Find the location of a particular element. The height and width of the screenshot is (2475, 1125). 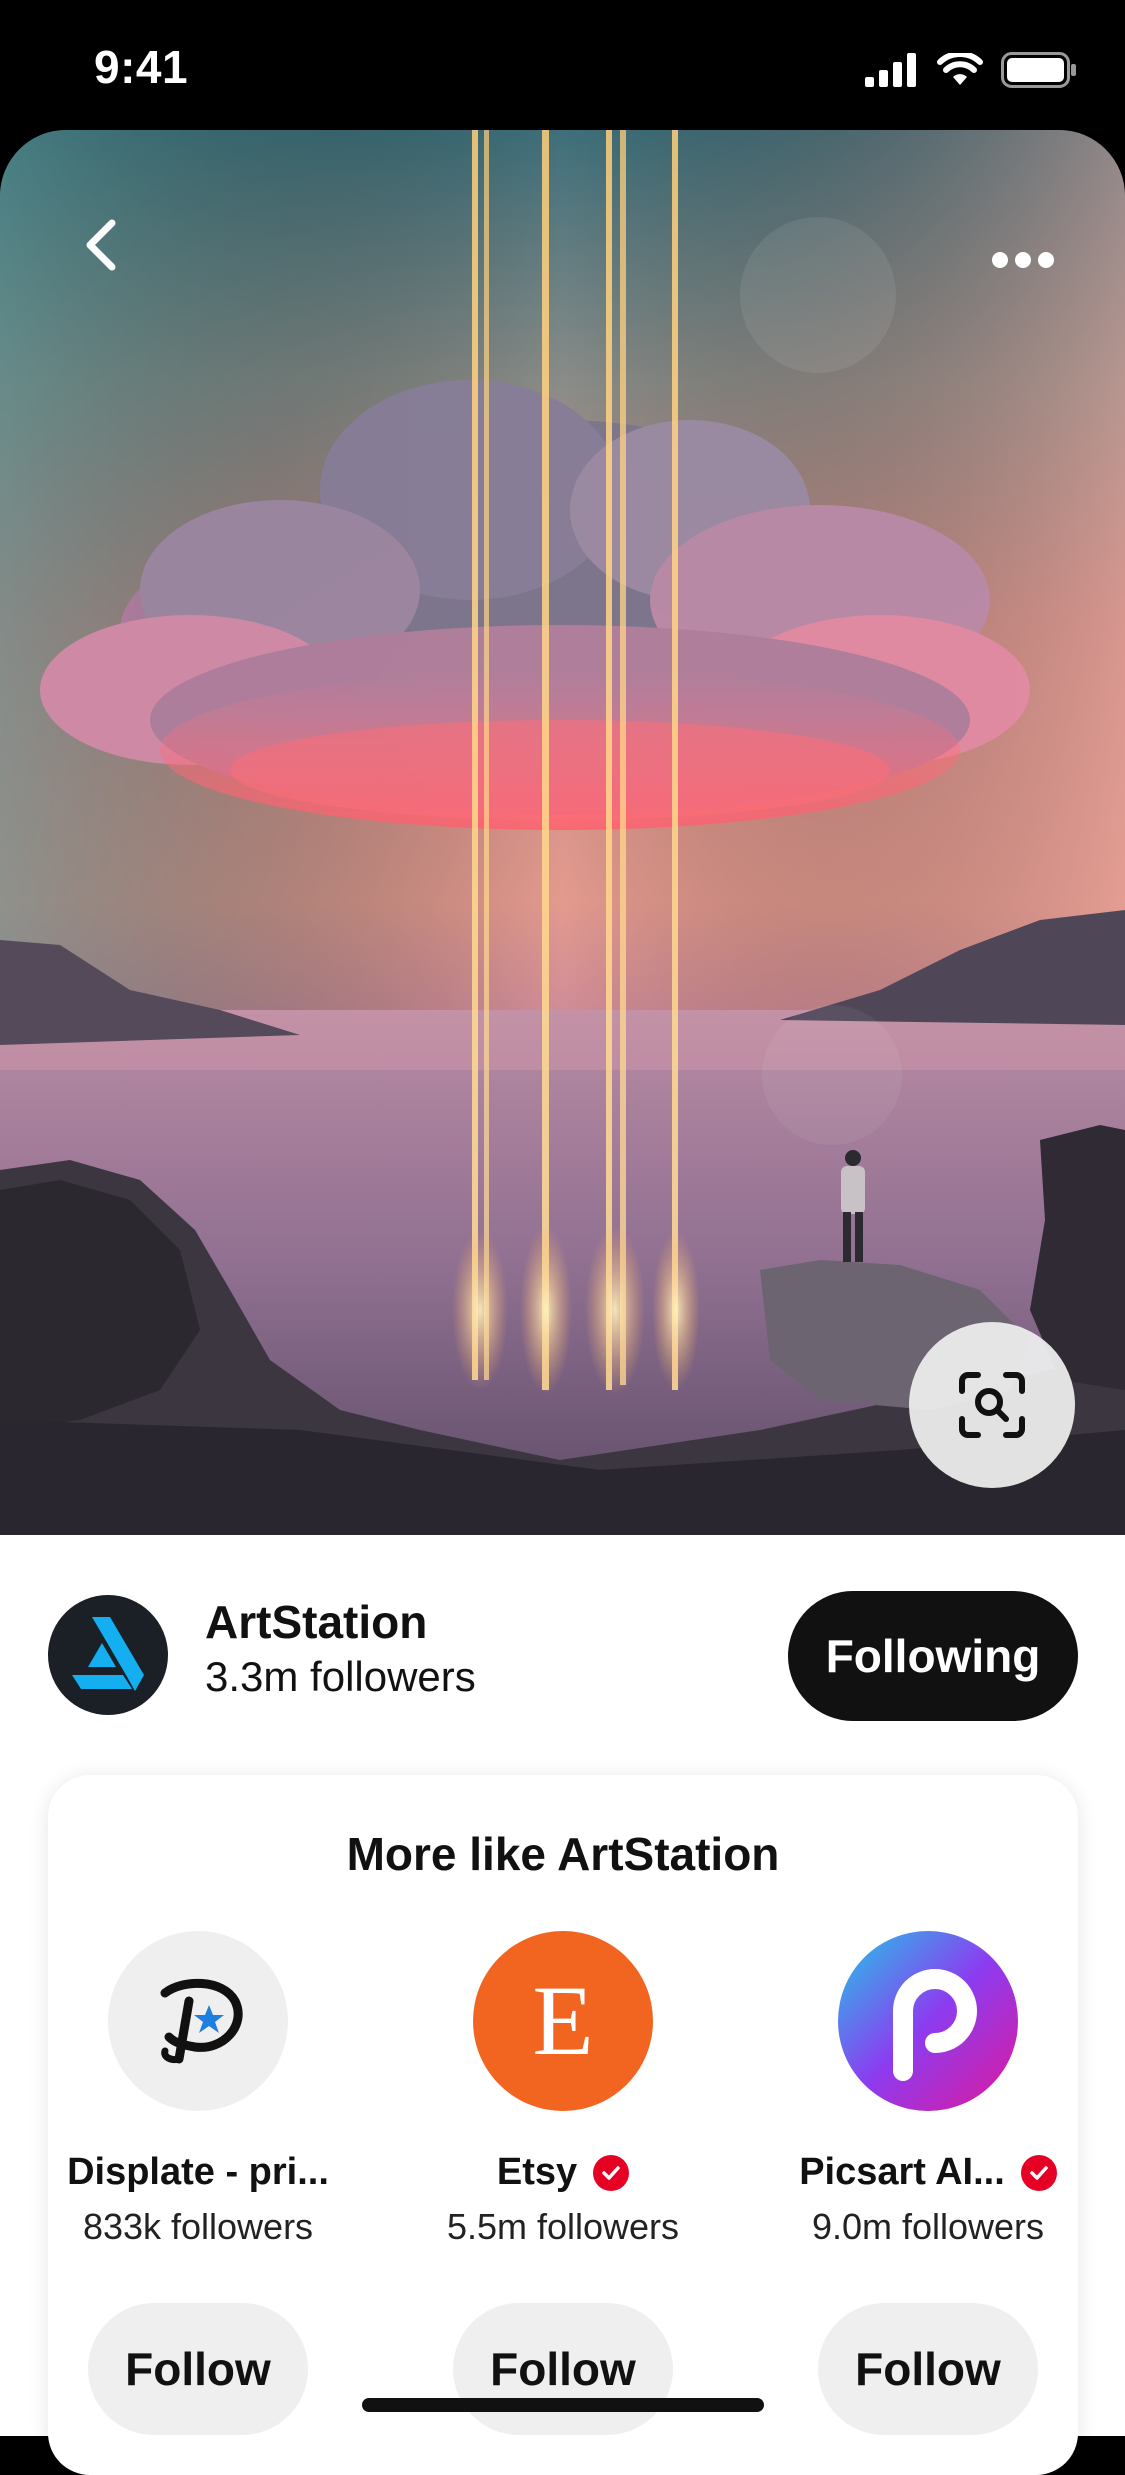

suggested-creator: E Etsy 5.5m followers Follow is located at coordinates (563, 2191).